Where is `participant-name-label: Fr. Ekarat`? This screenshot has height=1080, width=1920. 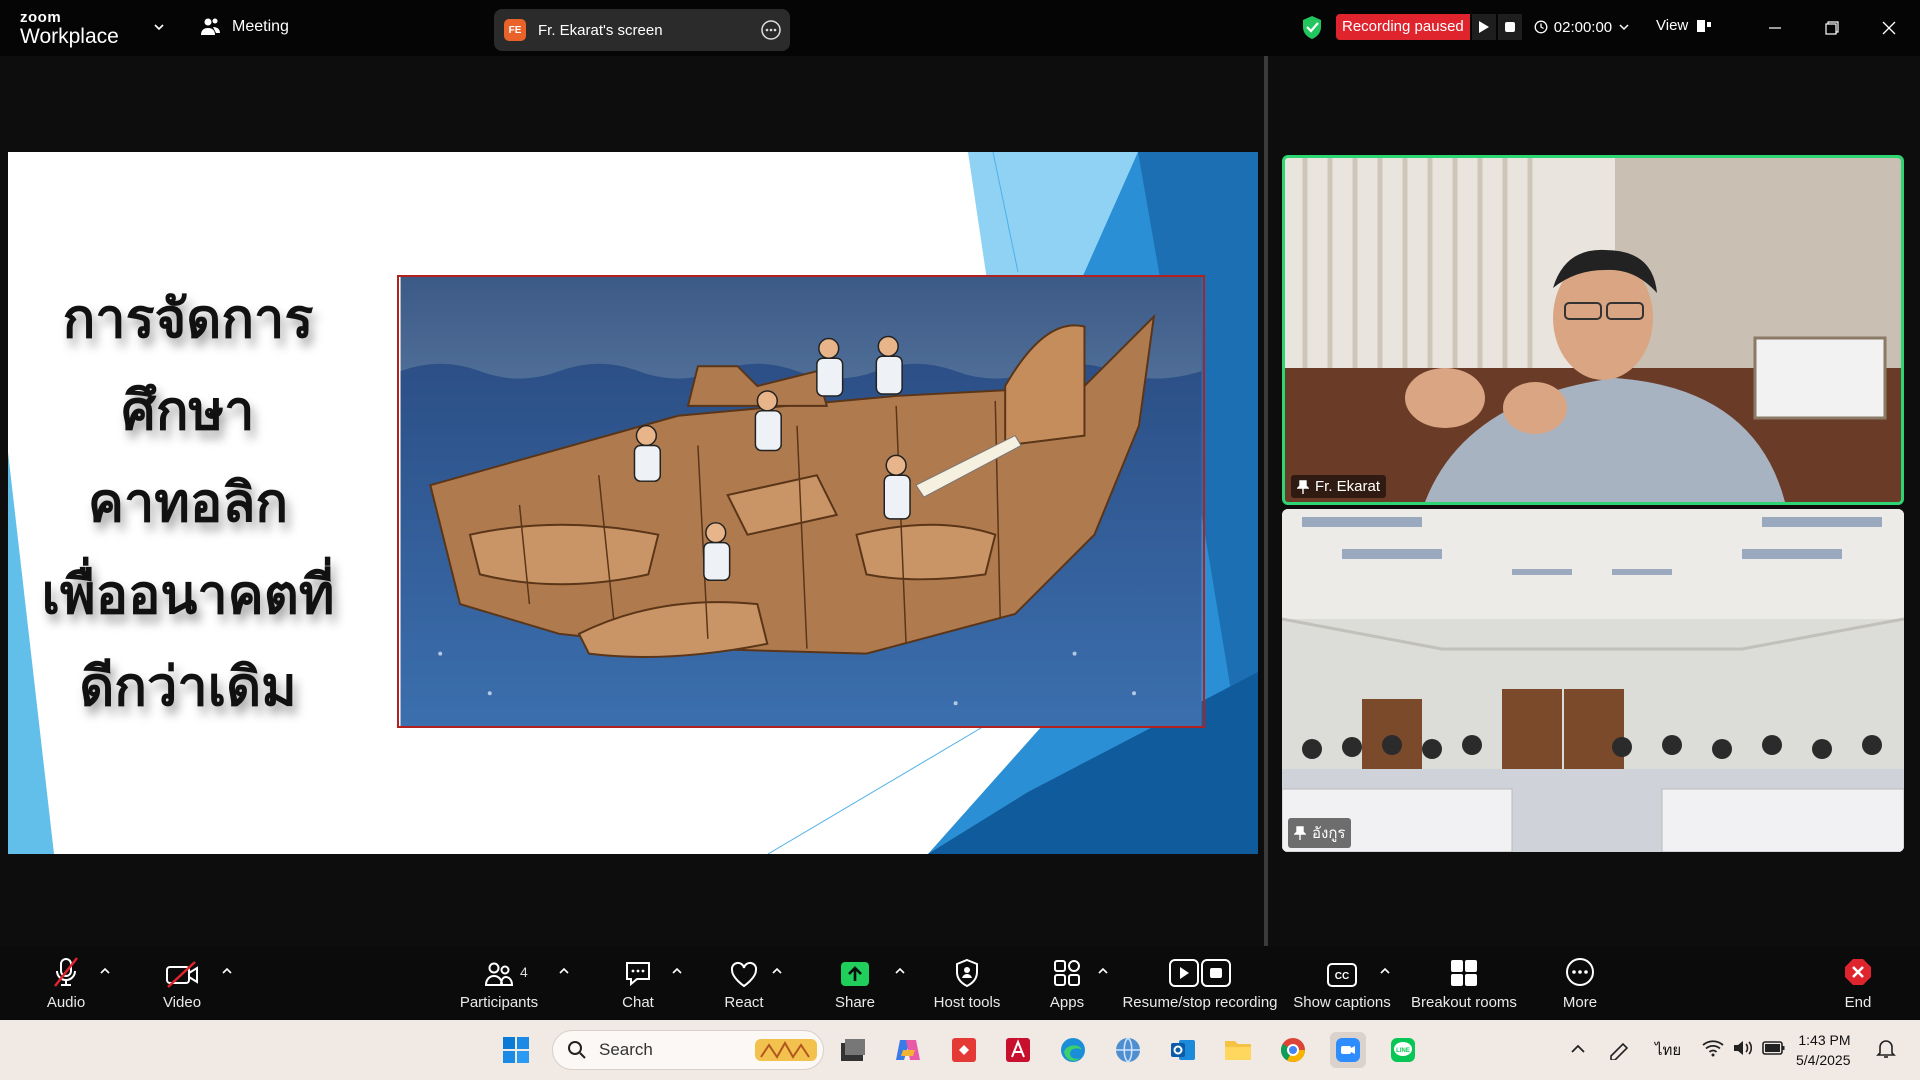
participant-name-label: Fr. Ekarat is located at coordinates (1339, 486).